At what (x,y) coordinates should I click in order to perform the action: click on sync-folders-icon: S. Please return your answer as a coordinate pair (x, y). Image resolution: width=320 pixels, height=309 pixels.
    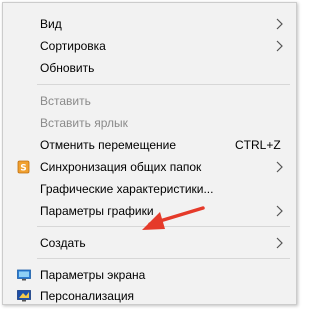
    Looking at the image, I should click on (23, 167).